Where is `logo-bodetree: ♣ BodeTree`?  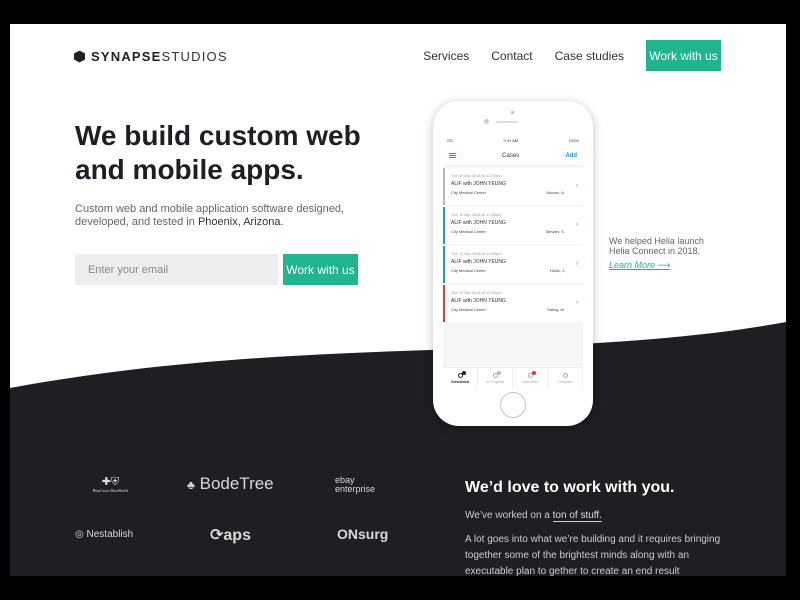
logo-bodetree: ♣ BodeTree is located at coordinates (230, 484).